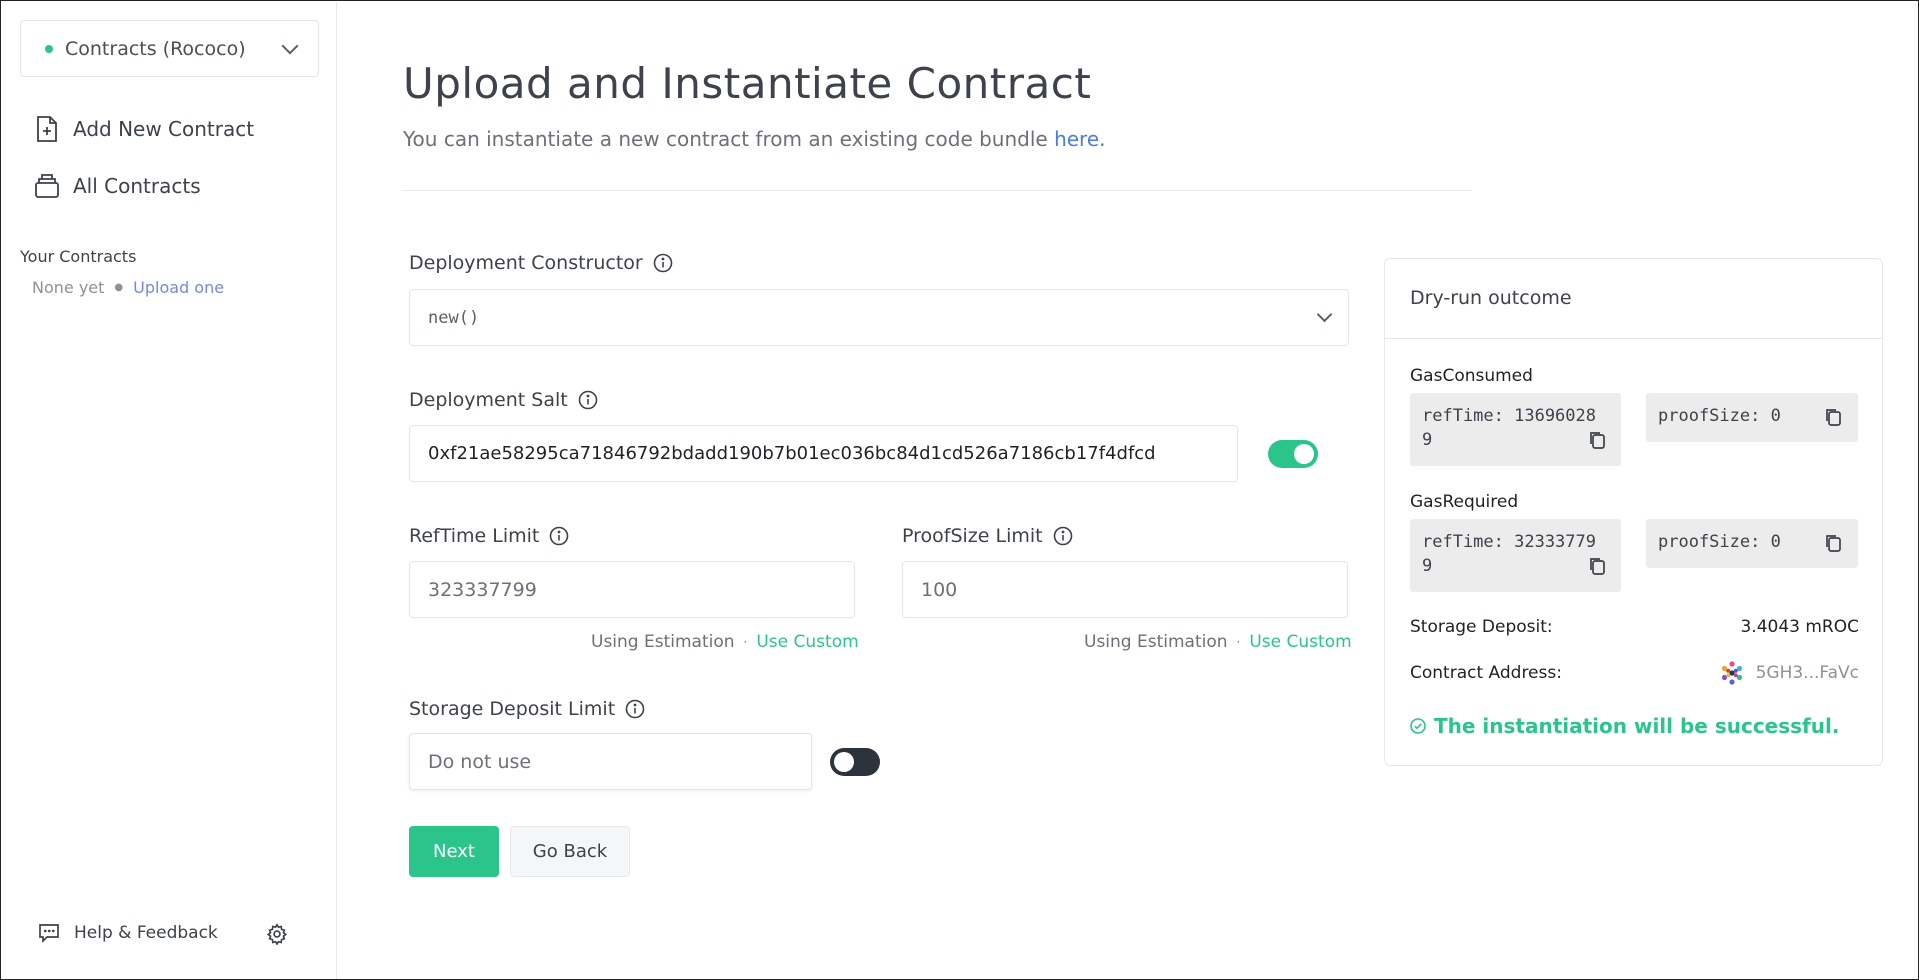 This screenshot has height=980, width=1919. I want to click on constructor-select: new(), so click(879, 317).